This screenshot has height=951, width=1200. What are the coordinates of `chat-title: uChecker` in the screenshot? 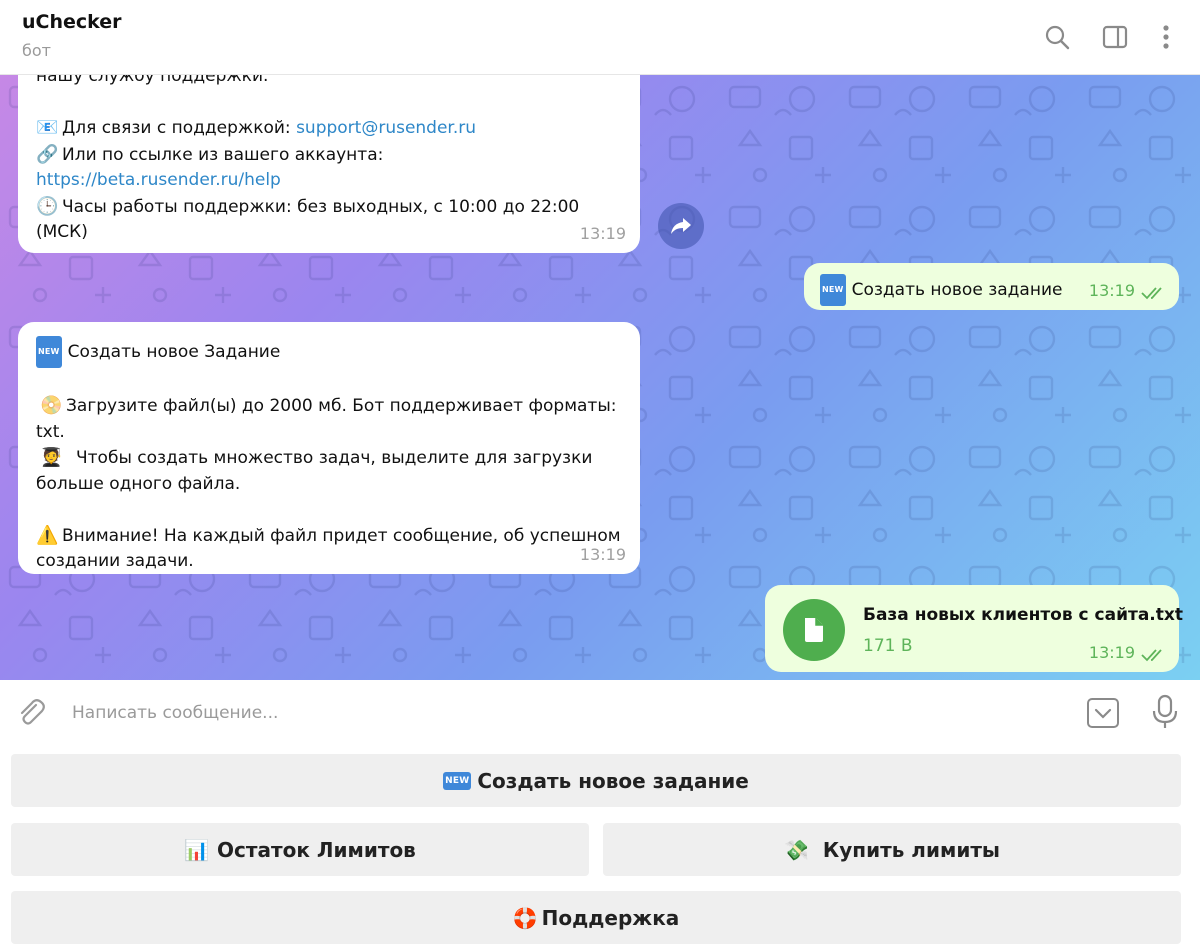 It's located at (72, 22).